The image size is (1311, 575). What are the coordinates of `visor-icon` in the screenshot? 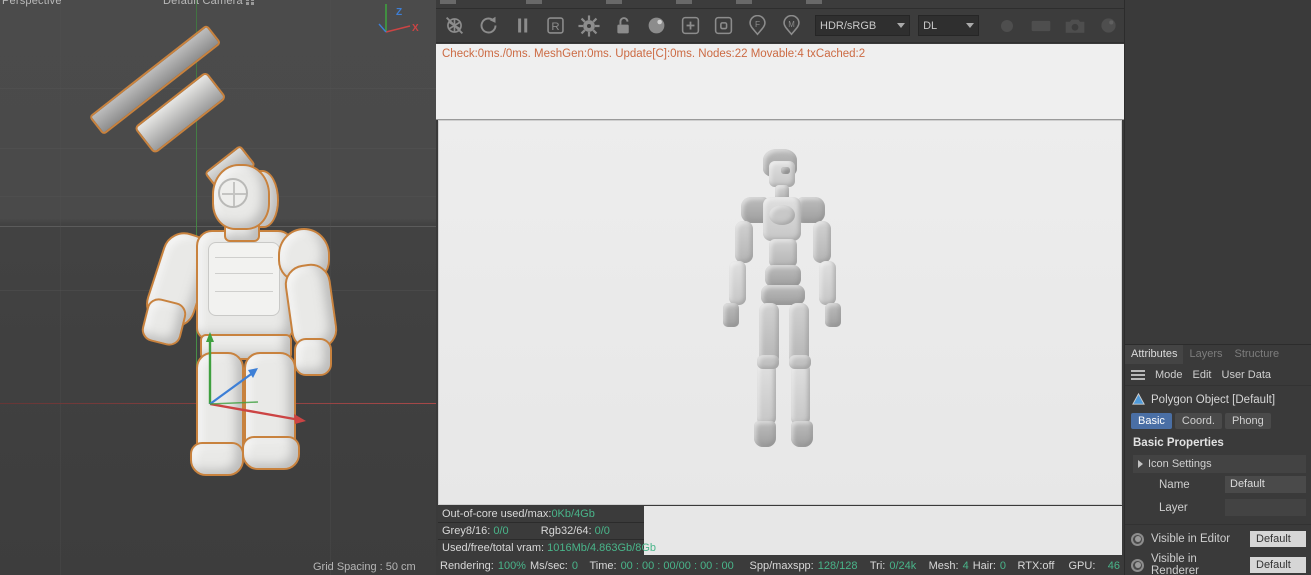 It's located at (233, 193).